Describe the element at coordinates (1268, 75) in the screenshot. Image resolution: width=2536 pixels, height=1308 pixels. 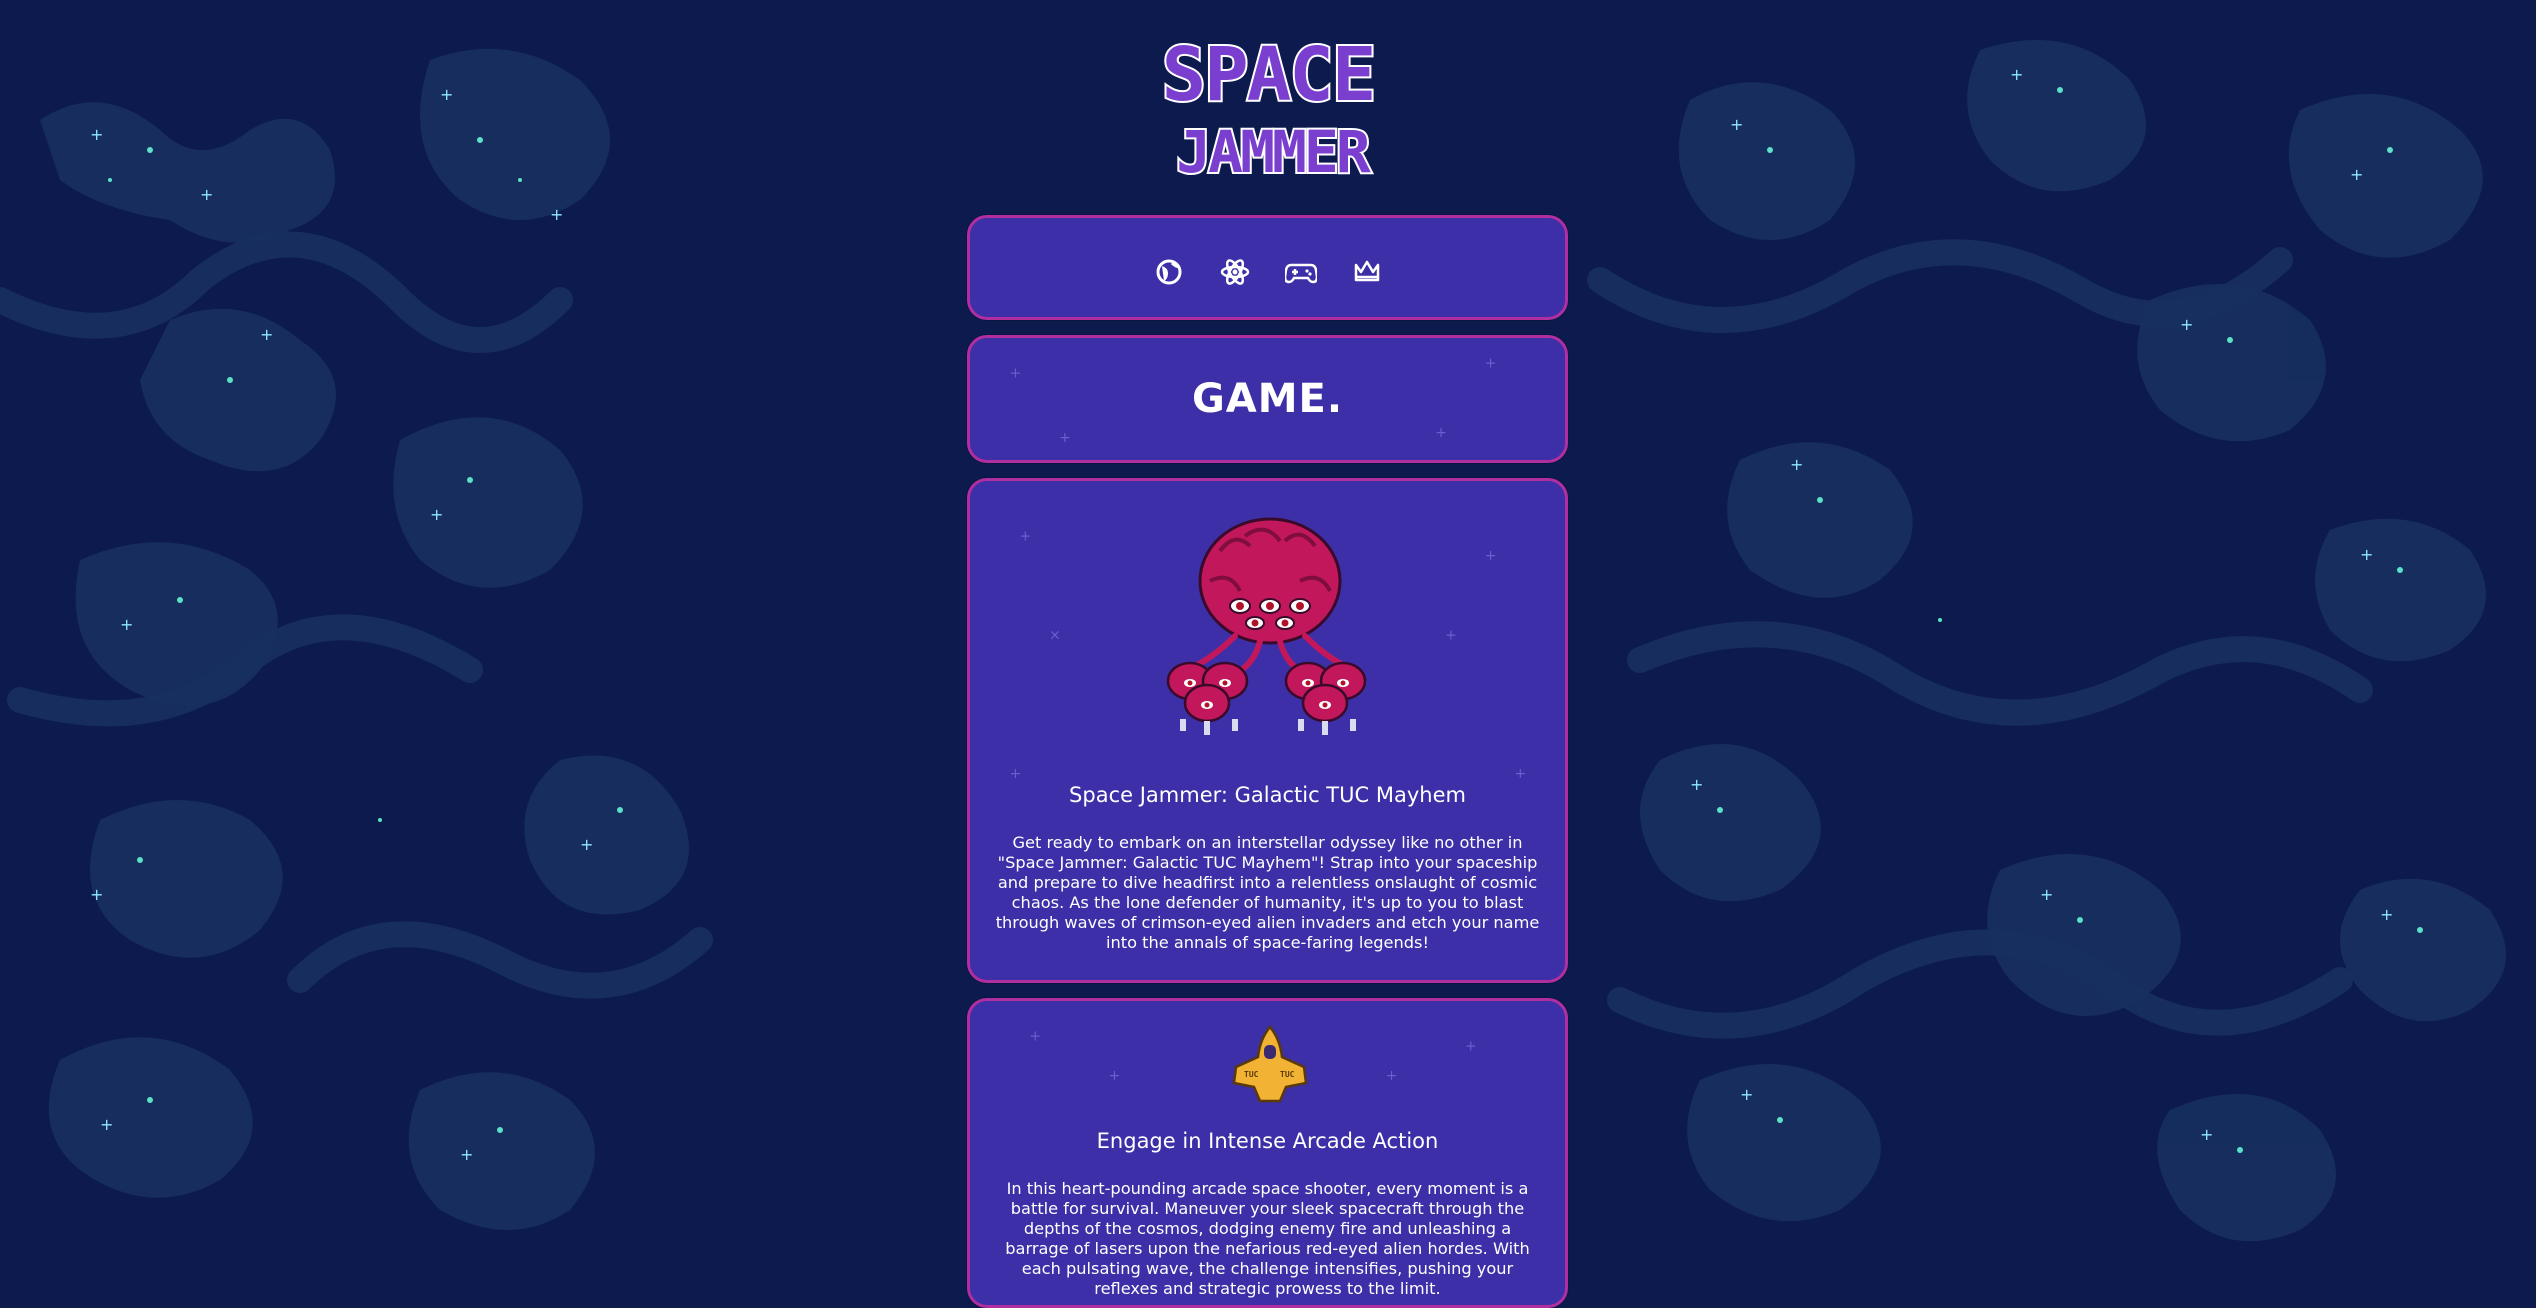
I see `logo-line-1: SPACE` at that location.